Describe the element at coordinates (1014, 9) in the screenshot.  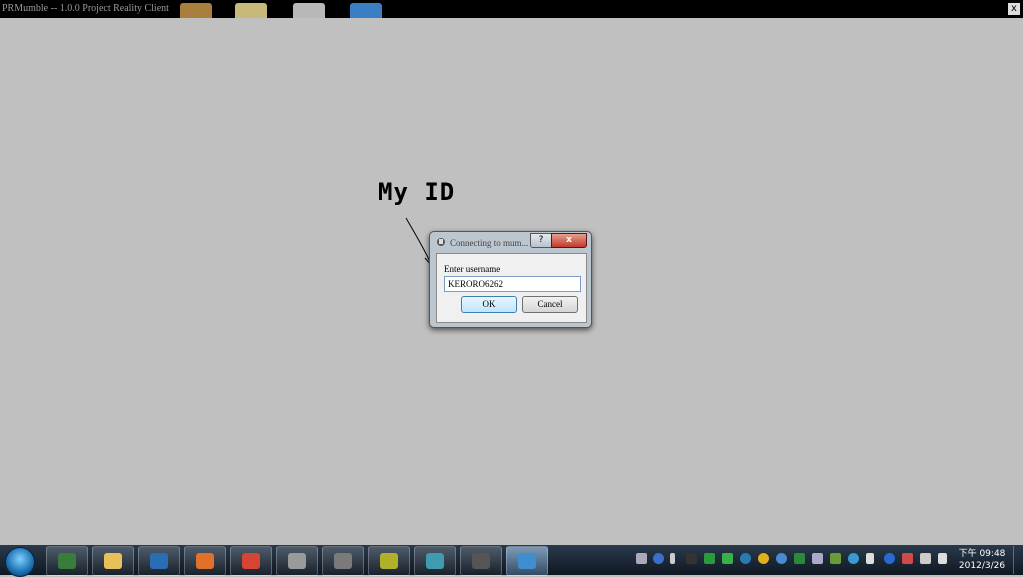
I see `window-close-button: x` at that location.